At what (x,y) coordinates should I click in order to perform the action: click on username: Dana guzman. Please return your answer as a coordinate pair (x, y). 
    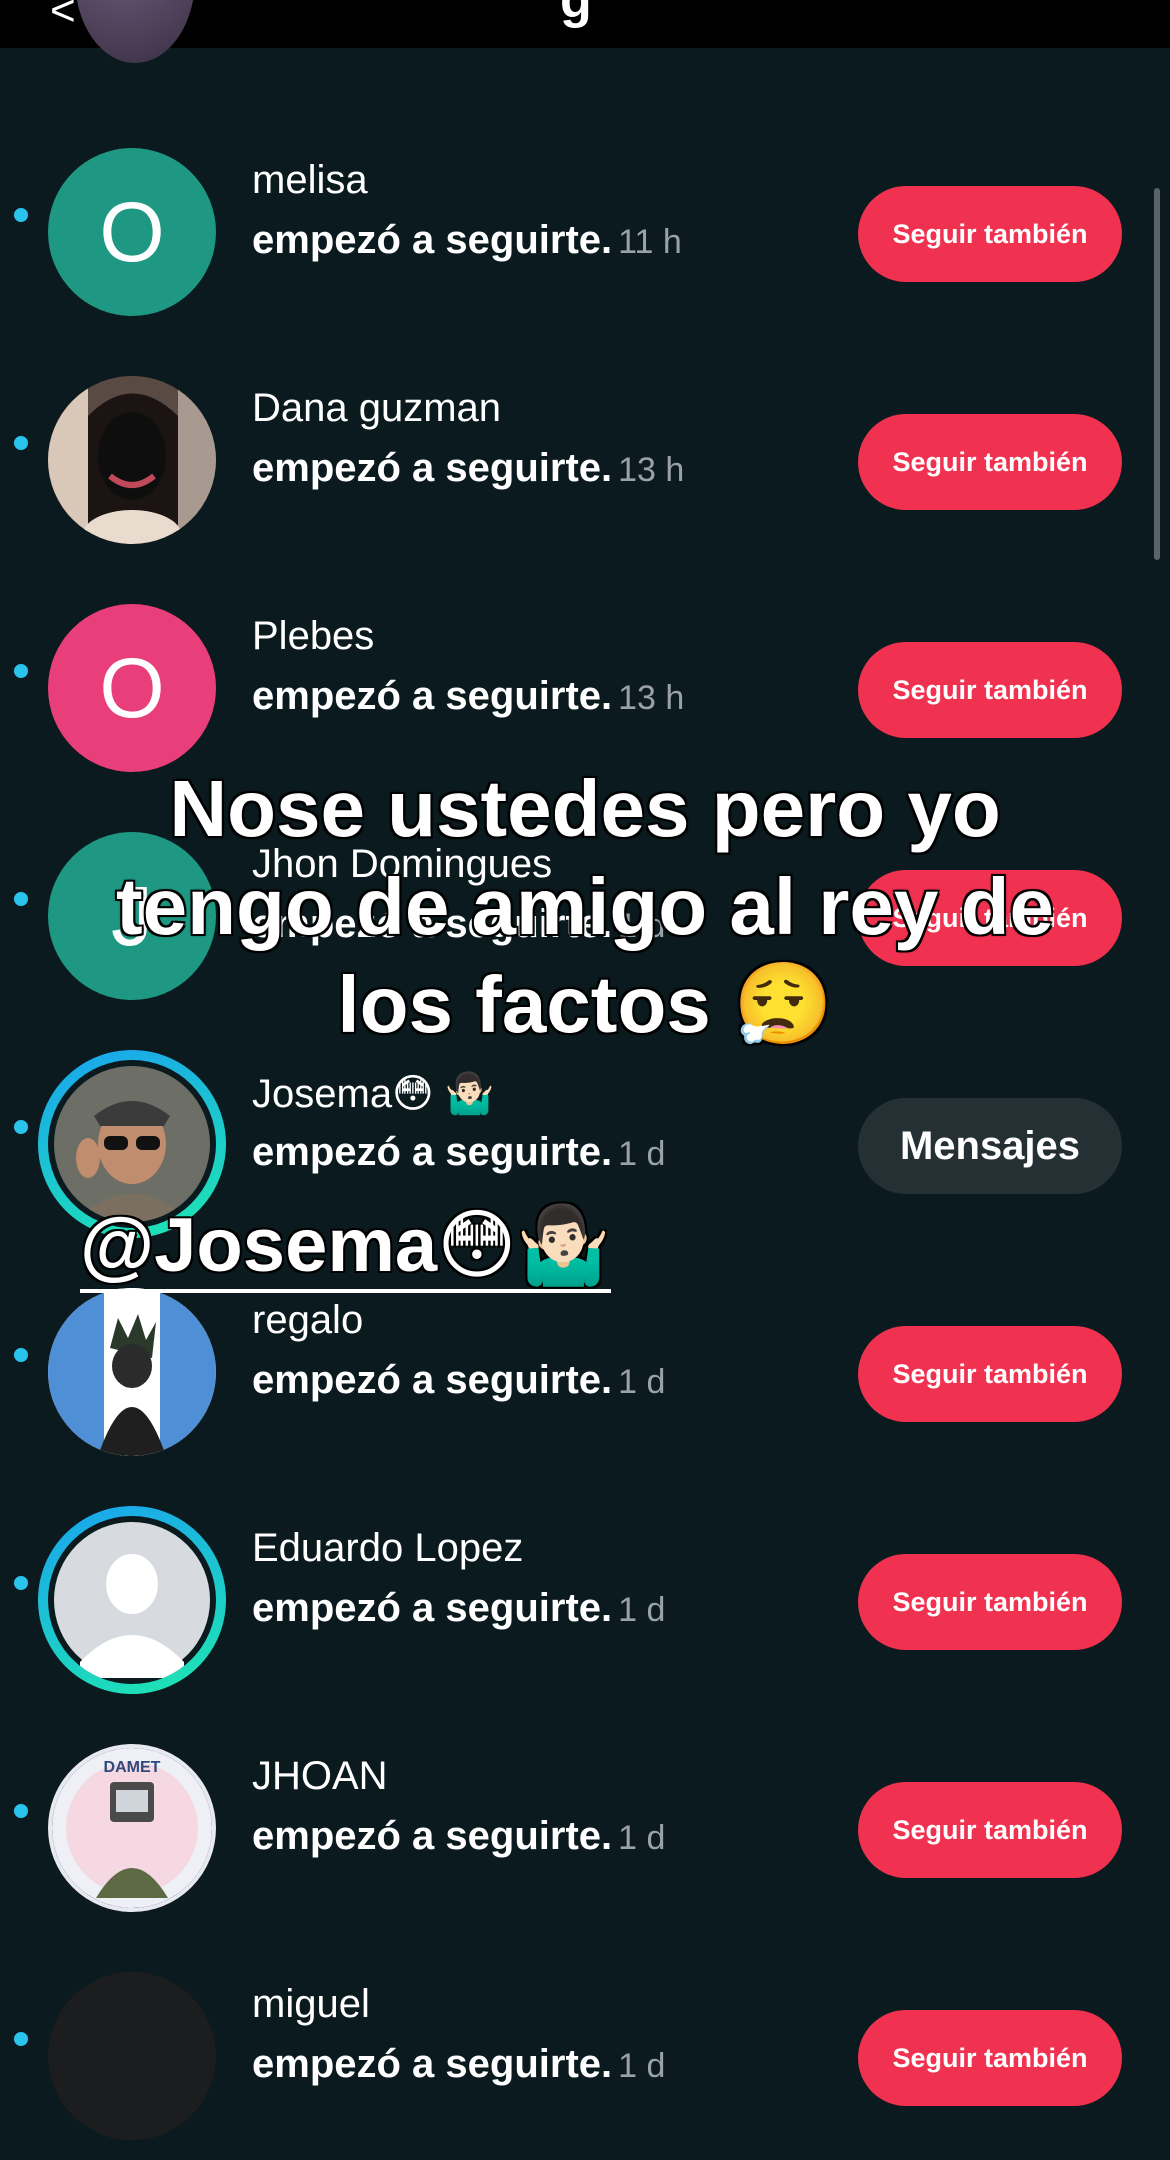
    Looking at the image, I should click on (376, 408).